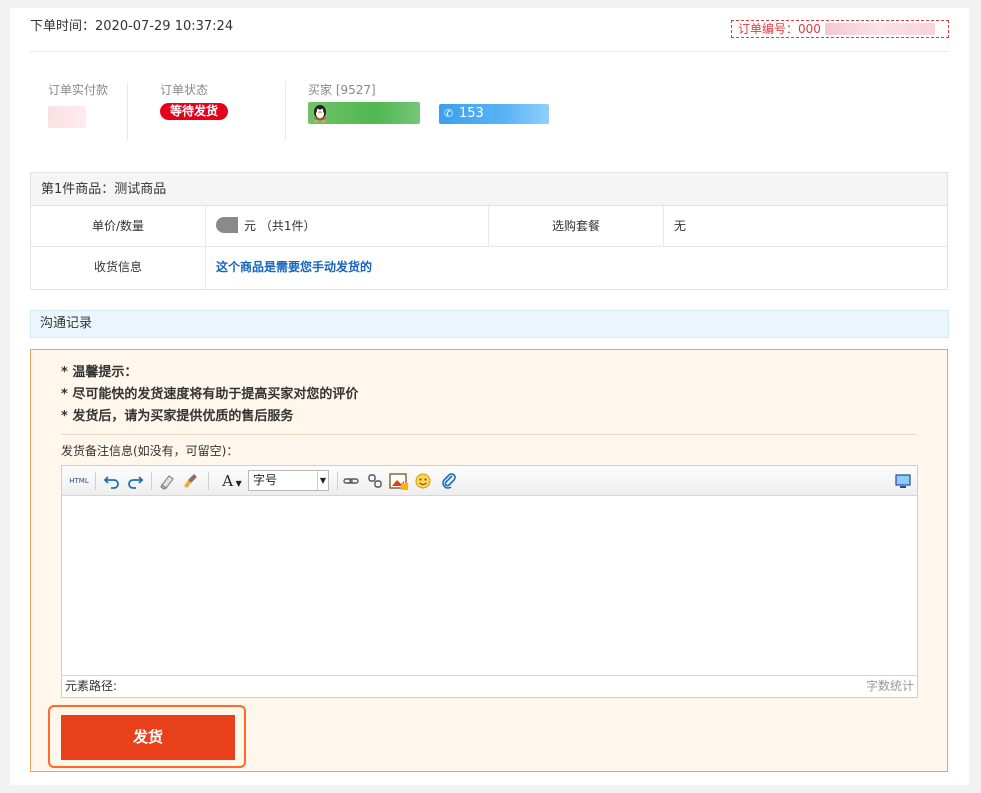 The height and width of the screenshot is (793, 981). I want to click on paid-amount-redacted, so click(67, 117).